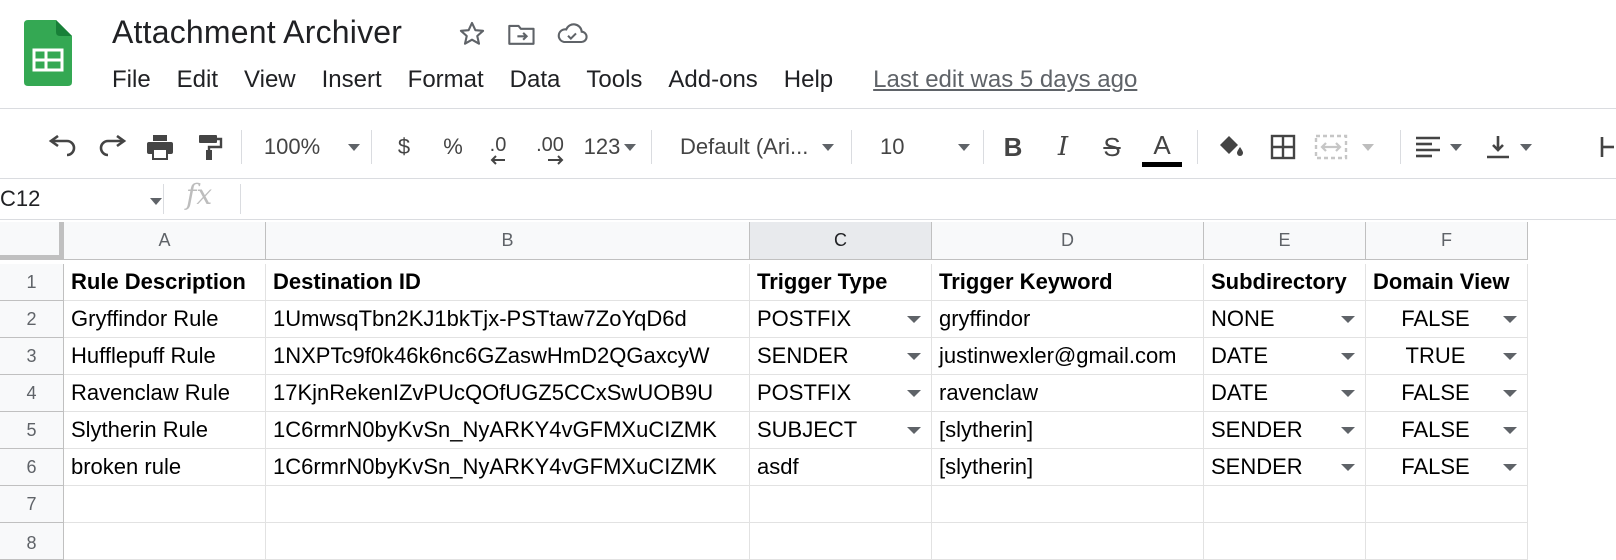  Describe the element at coordinates (508, 282) in the screenshot. I see `header-cell-b: Destination ID` at that location.